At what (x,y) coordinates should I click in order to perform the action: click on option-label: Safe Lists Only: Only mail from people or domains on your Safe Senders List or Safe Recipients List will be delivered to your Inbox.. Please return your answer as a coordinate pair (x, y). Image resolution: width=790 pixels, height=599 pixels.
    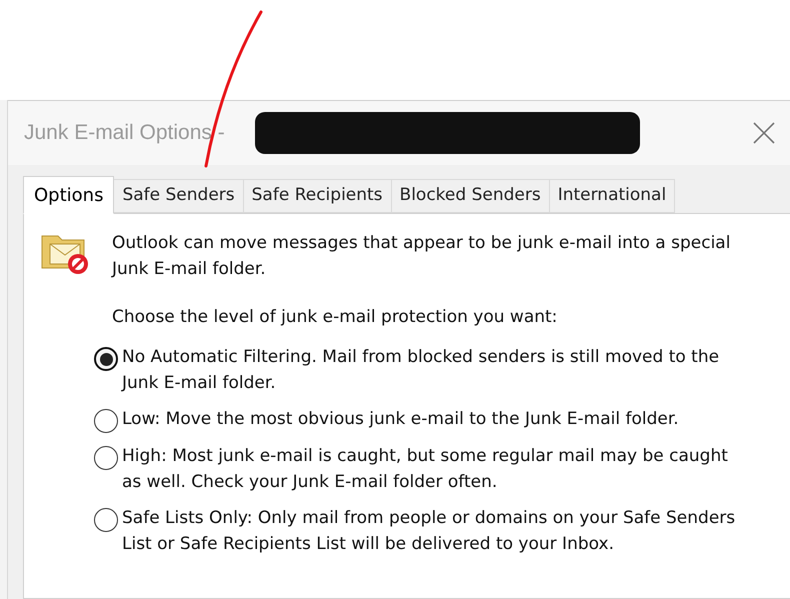
    Looking at the image, I should click on (429, 531).